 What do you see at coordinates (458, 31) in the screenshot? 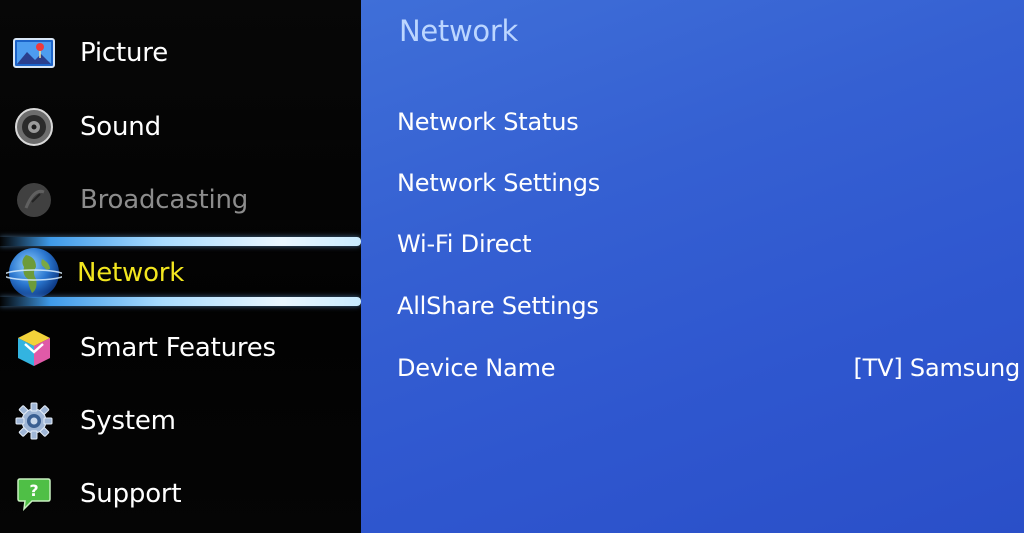
I see `page-title: Network` at bounding box center [458, 31].